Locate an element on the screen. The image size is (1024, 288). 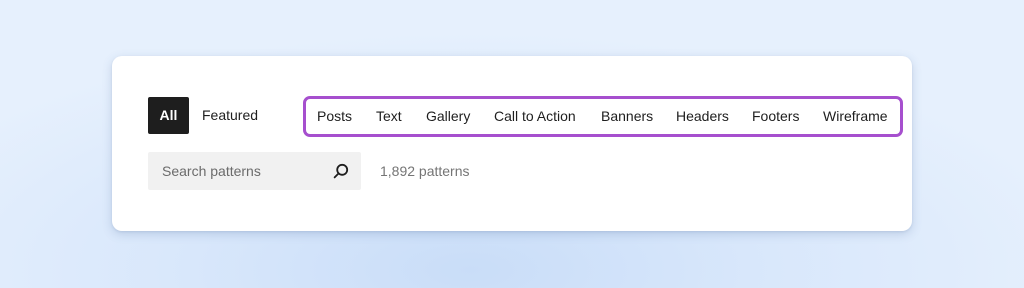
tab-featured: Featured is located at coordinates (230, 115).